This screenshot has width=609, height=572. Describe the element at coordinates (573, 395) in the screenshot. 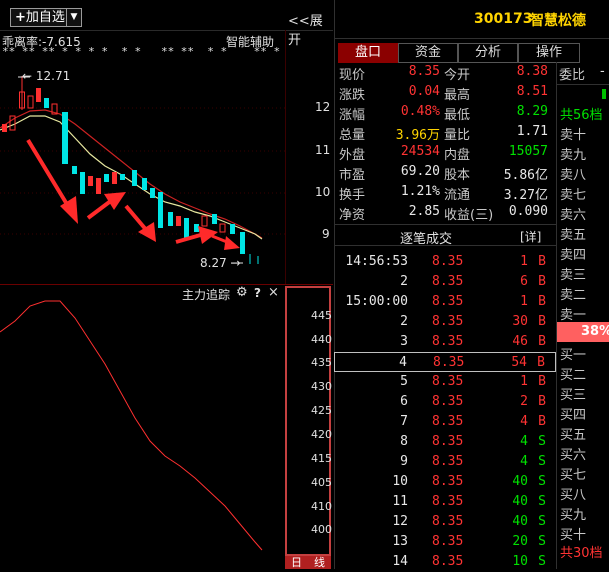

I see `buy-level: 买三` at that location.